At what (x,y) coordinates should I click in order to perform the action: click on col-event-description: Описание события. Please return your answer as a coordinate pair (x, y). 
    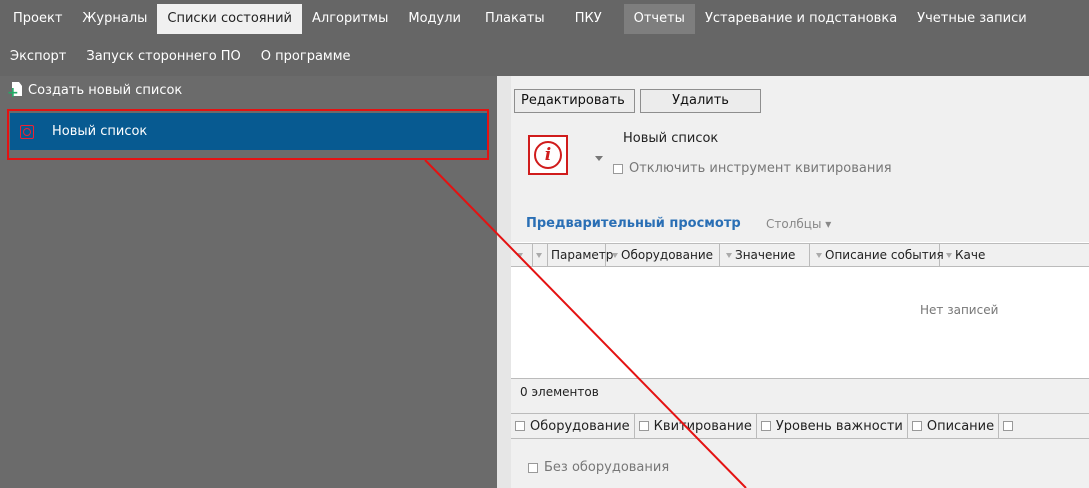
    Looking at the image, I should click on (877, 255).